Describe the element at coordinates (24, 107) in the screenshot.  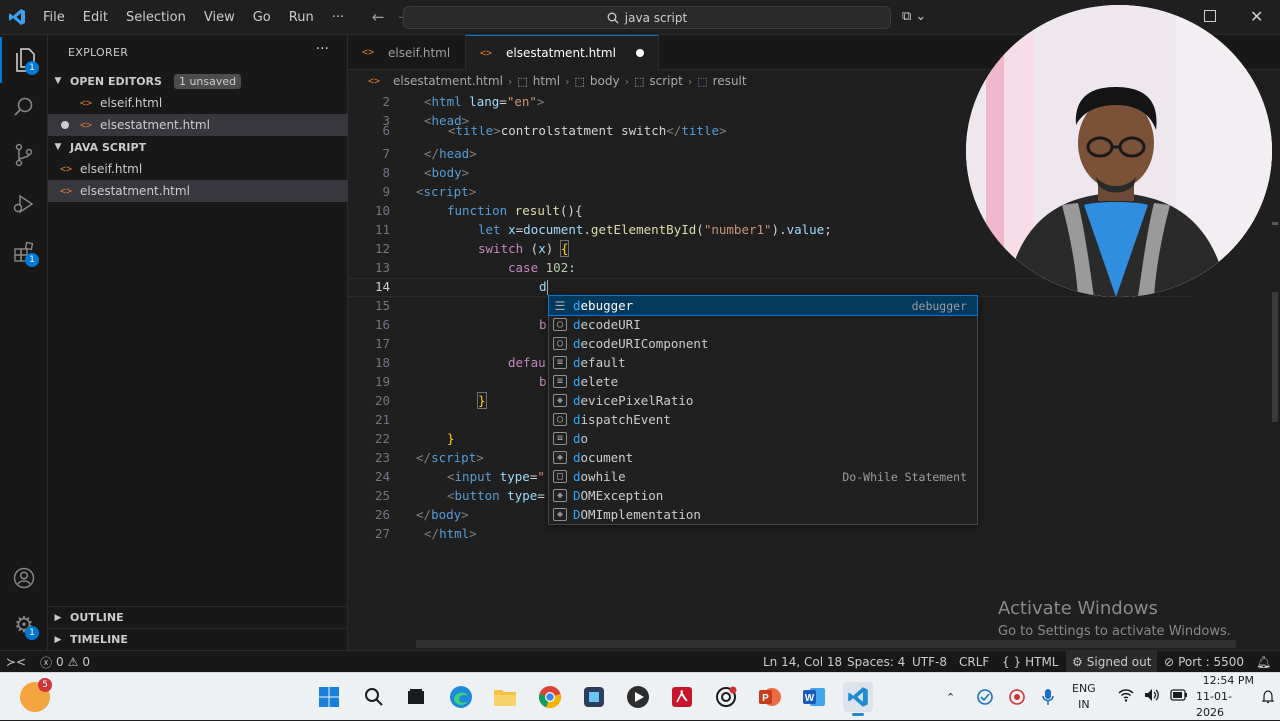
I see `search-view-icon` at that location.